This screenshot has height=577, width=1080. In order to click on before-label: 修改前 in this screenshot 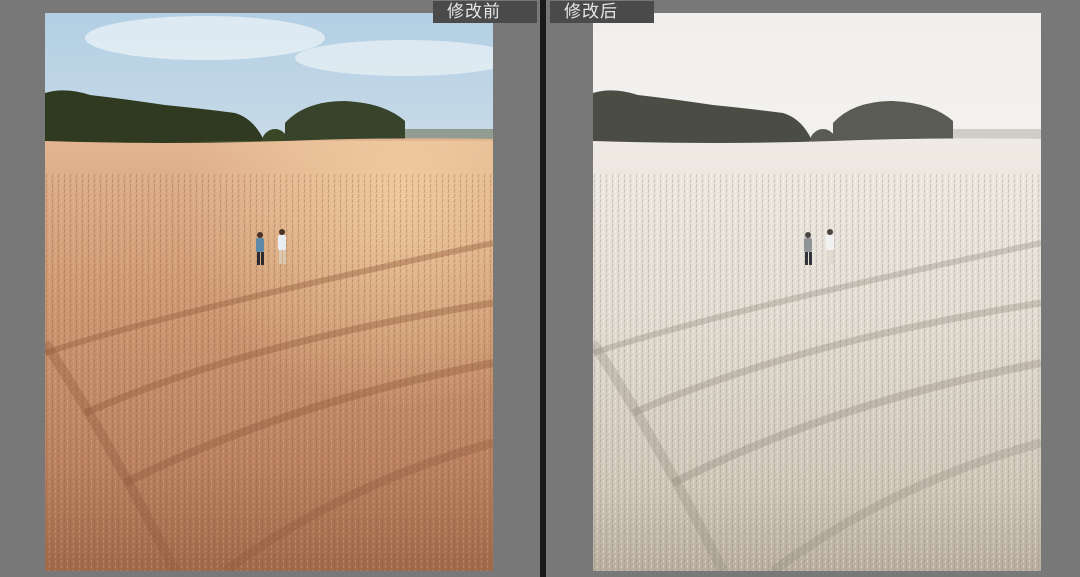, I will do `click(485, 12)`.